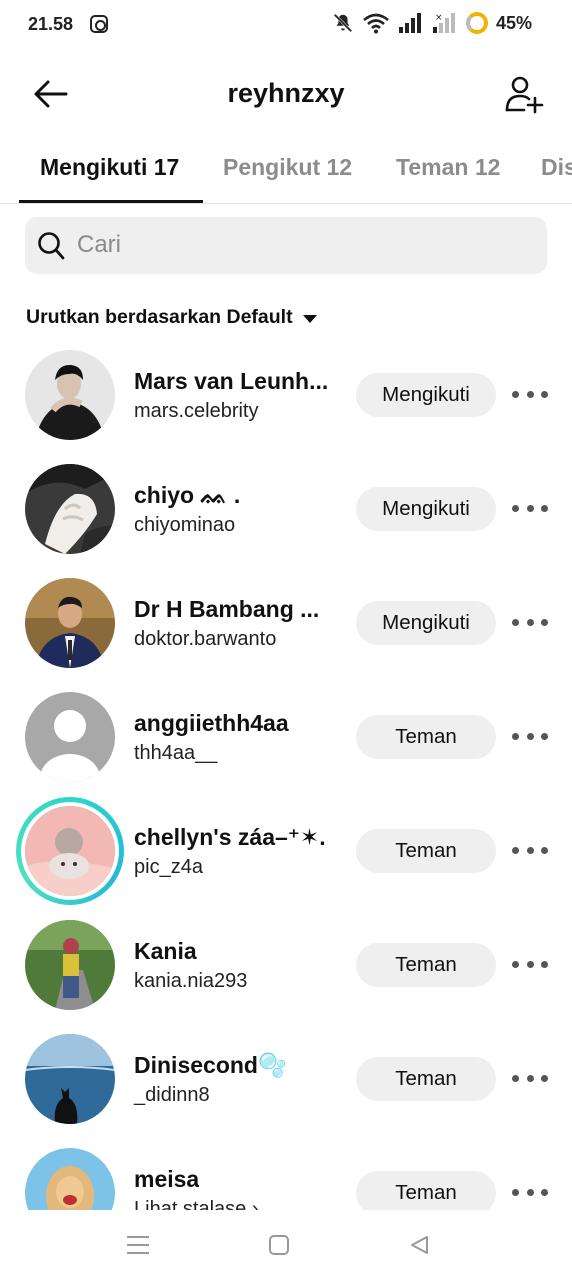 This screenshot has height=1280, width=572. What do you see at coordinates (167, 1179) in the screenshot?
I see `user-display-name: meisa` at bounding box center [167, 1179].